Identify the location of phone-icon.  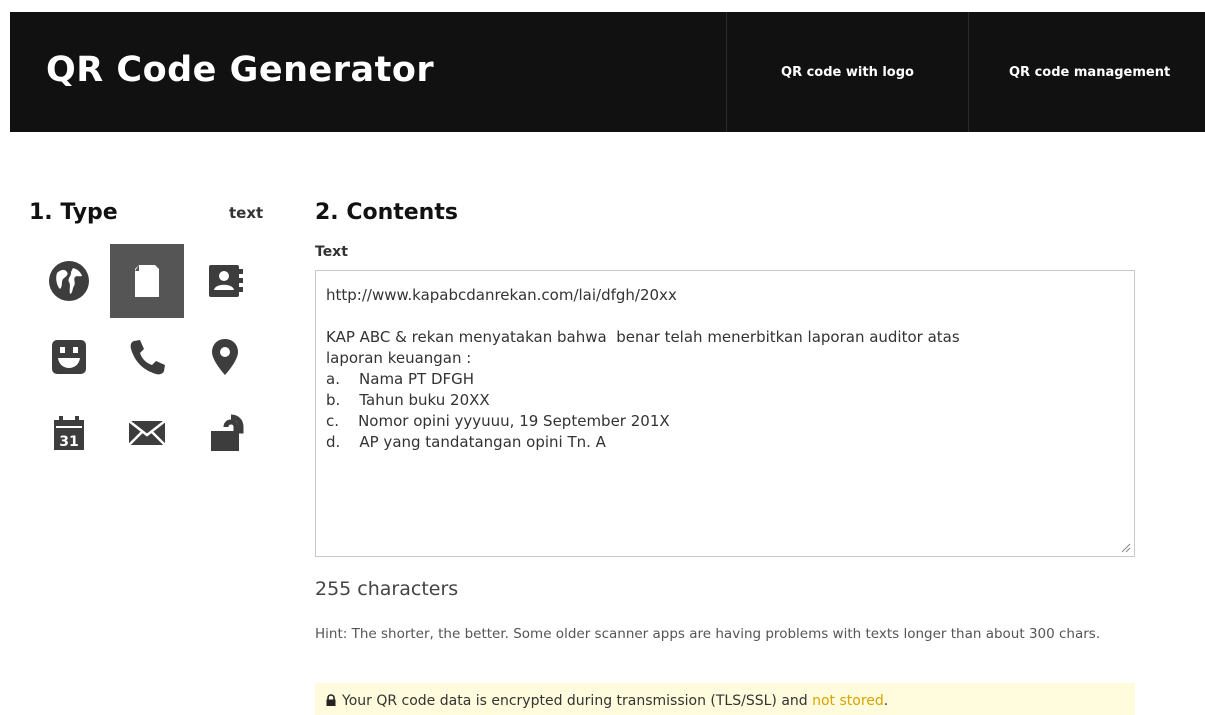
(147, 357).